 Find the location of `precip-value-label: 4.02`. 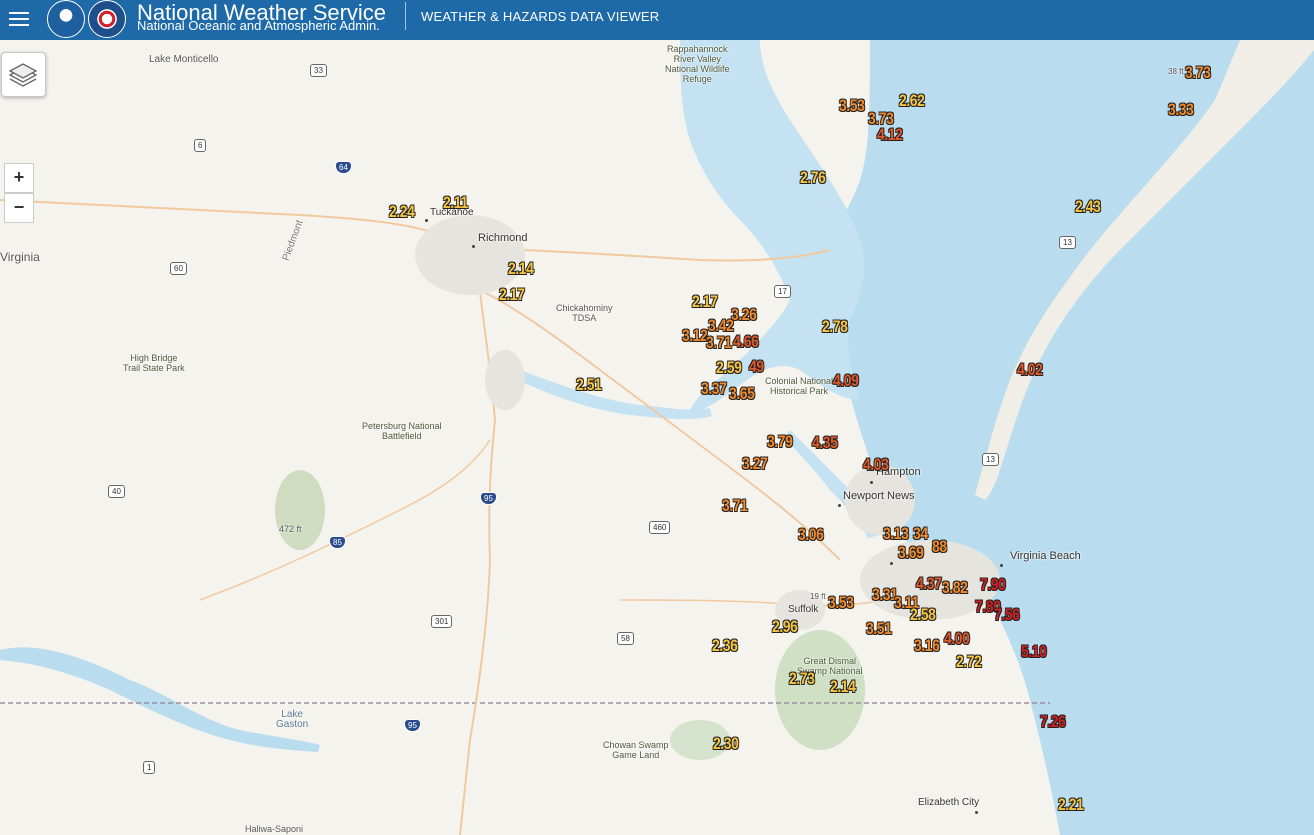

precip-value-label: 4.02 is located at coordinates (1030, 369).